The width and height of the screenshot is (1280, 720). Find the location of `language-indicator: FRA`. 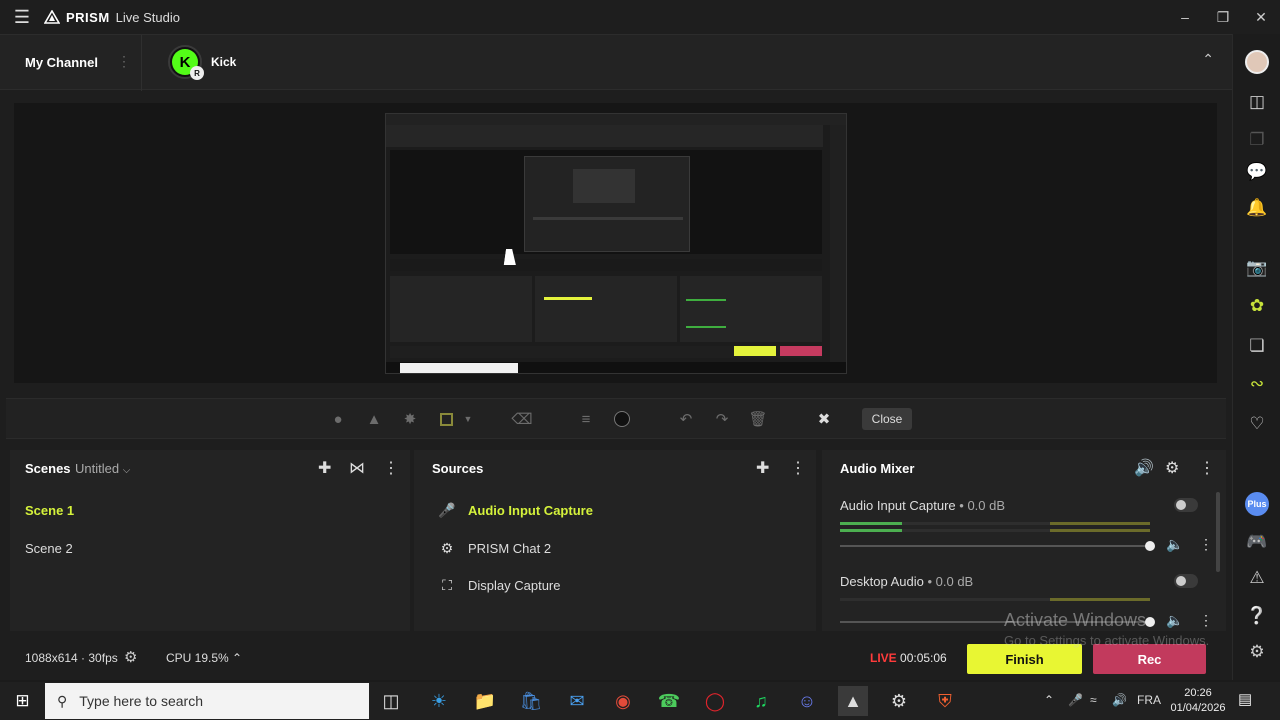

language-indicator: FRA is located at coordinates (1149, 700).